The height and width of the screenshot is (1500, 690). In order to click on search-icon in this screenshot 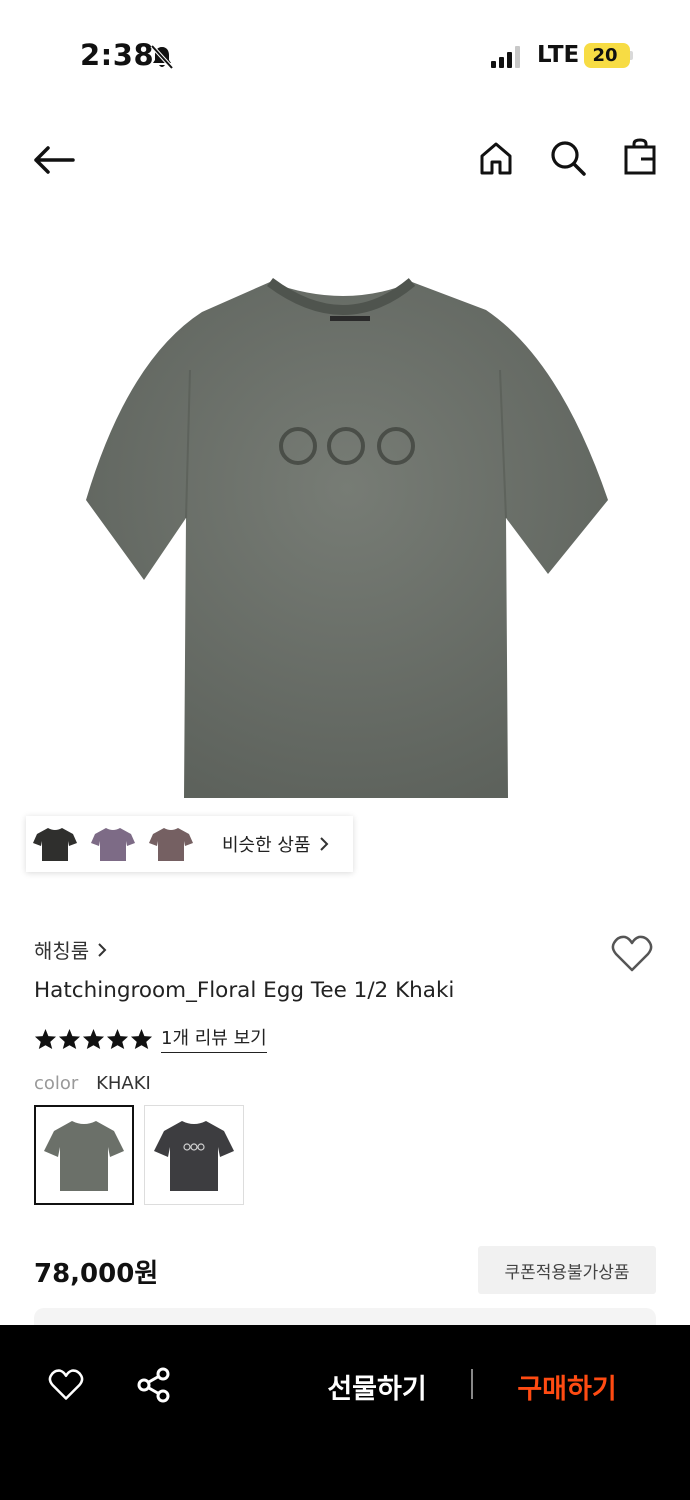, I will do `click(568, 158)`.